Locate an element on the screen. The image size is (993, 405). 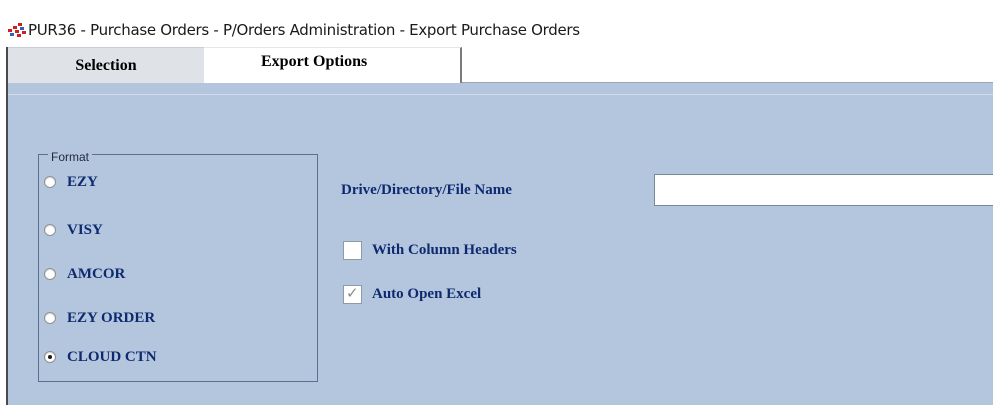
checkbox-with-column-headers: With Column Headers is located at coordinates (430, 250).